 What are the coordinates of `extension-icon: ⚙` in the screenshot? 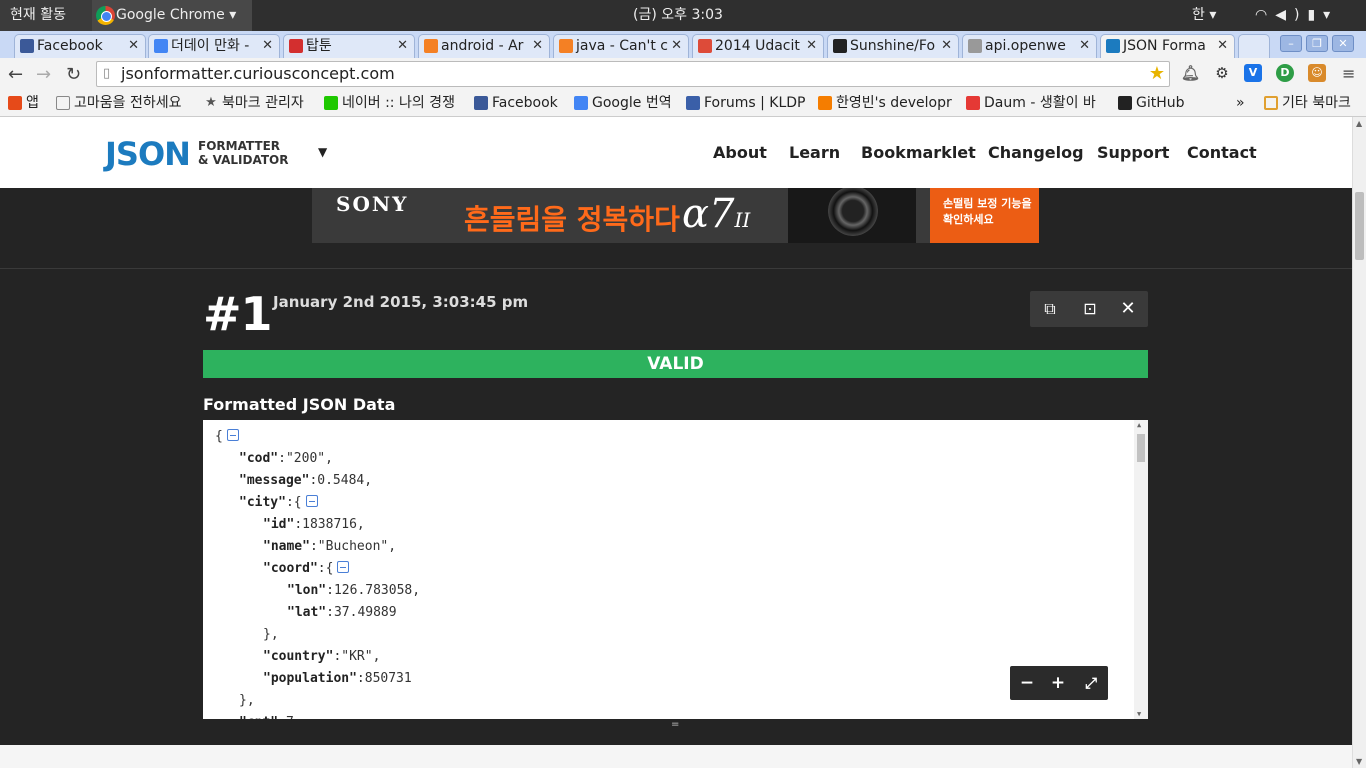 It's located at (1222, 73).